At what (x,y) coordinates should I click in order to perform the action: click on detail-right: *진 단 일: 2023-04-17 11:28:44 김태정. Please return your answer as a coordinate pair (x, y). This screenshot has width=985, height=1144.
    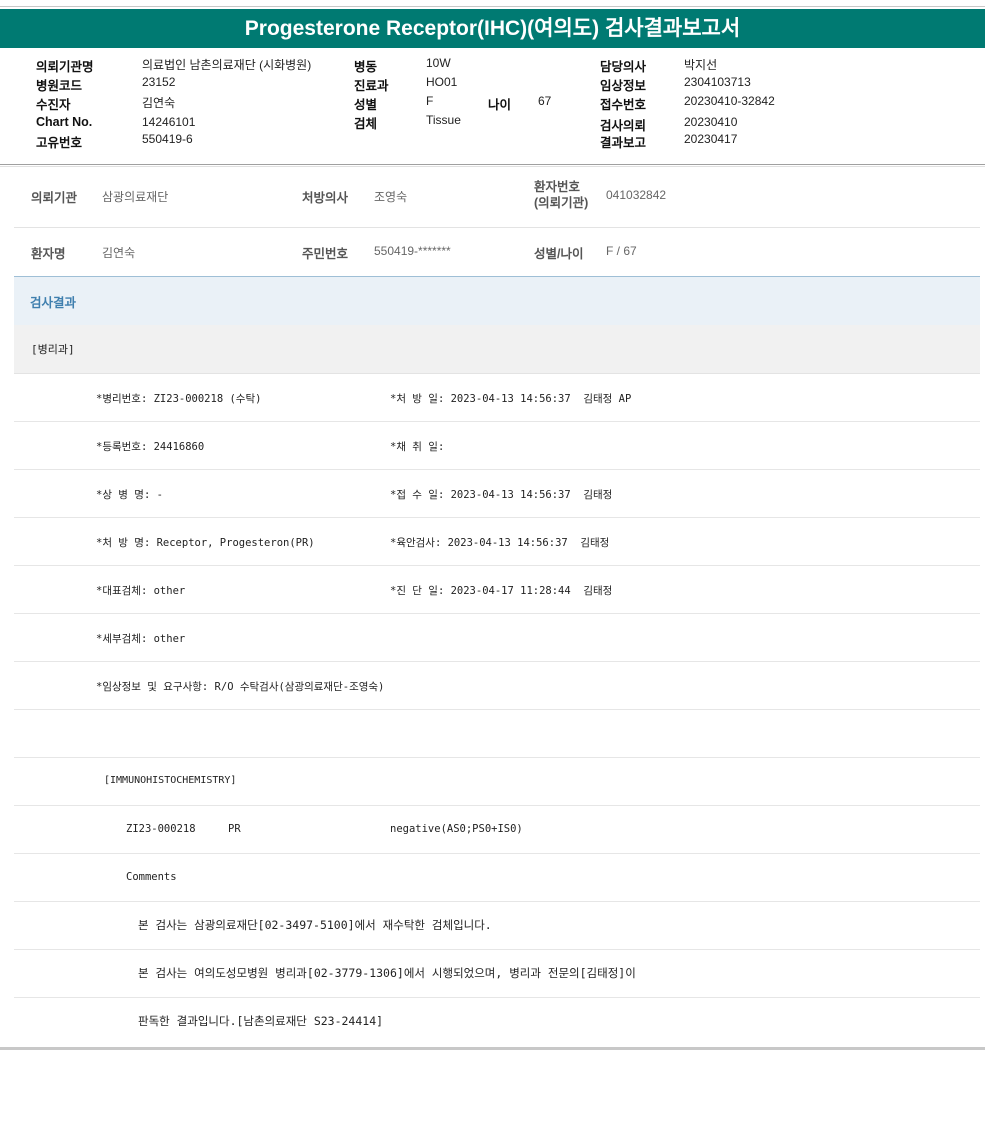
    Looking at the image, I should click on (501, 591).